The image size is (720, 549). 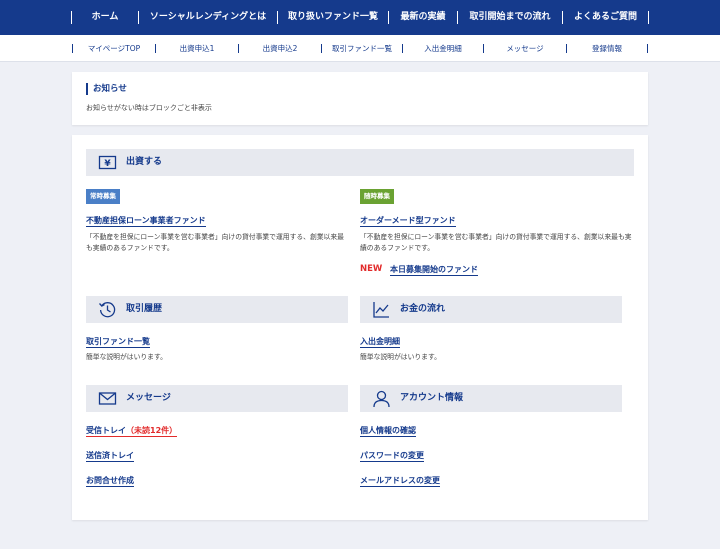 What do you see at coordinates (377, 196) in the screenshot?
I see `occasional-badge: 随時募集` at bounding box center [377, 196].